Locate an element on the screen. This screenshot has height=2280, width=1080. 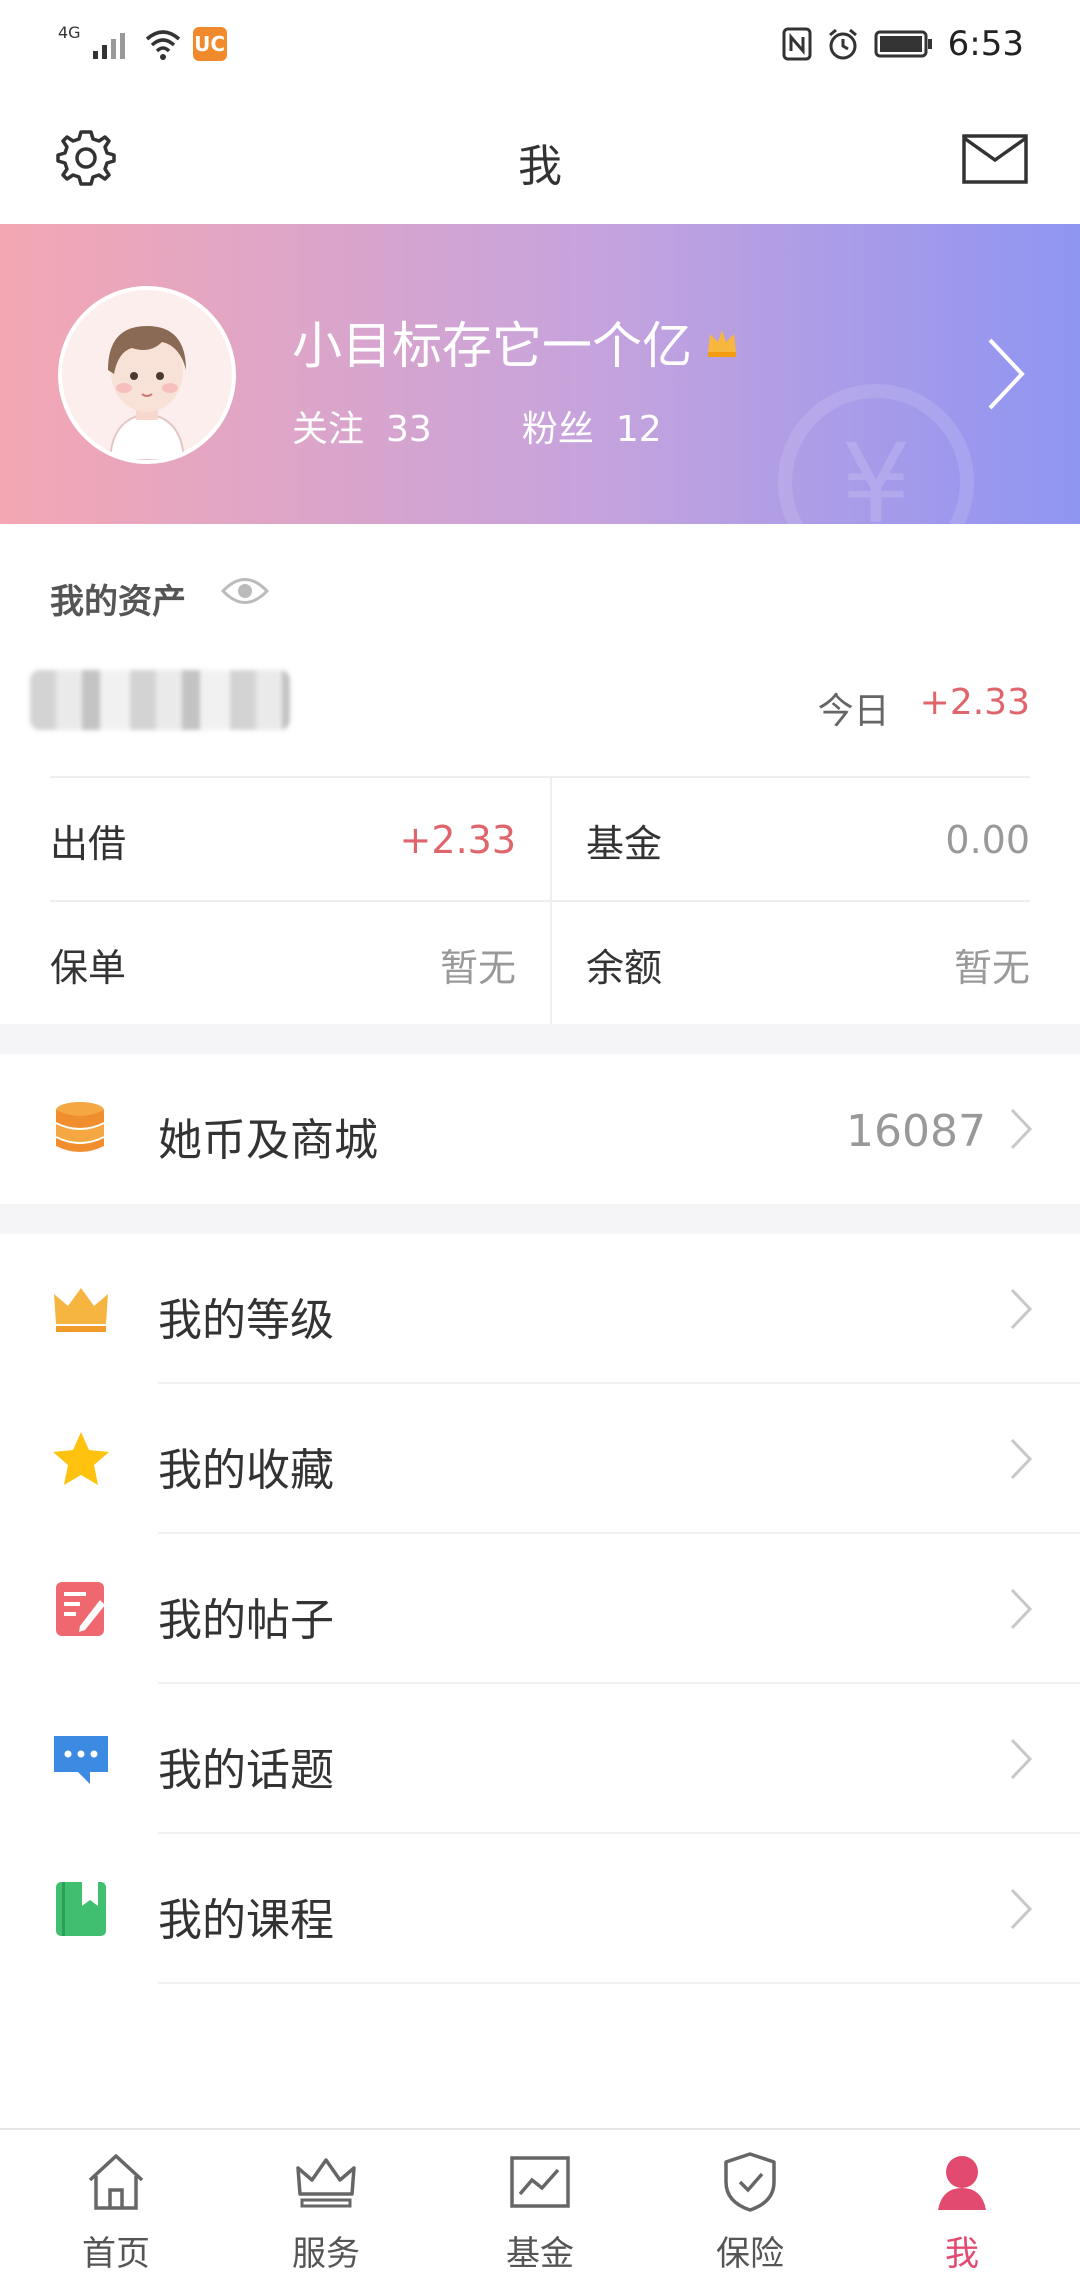
page-title: 我 is located at coordinates (540, 166).